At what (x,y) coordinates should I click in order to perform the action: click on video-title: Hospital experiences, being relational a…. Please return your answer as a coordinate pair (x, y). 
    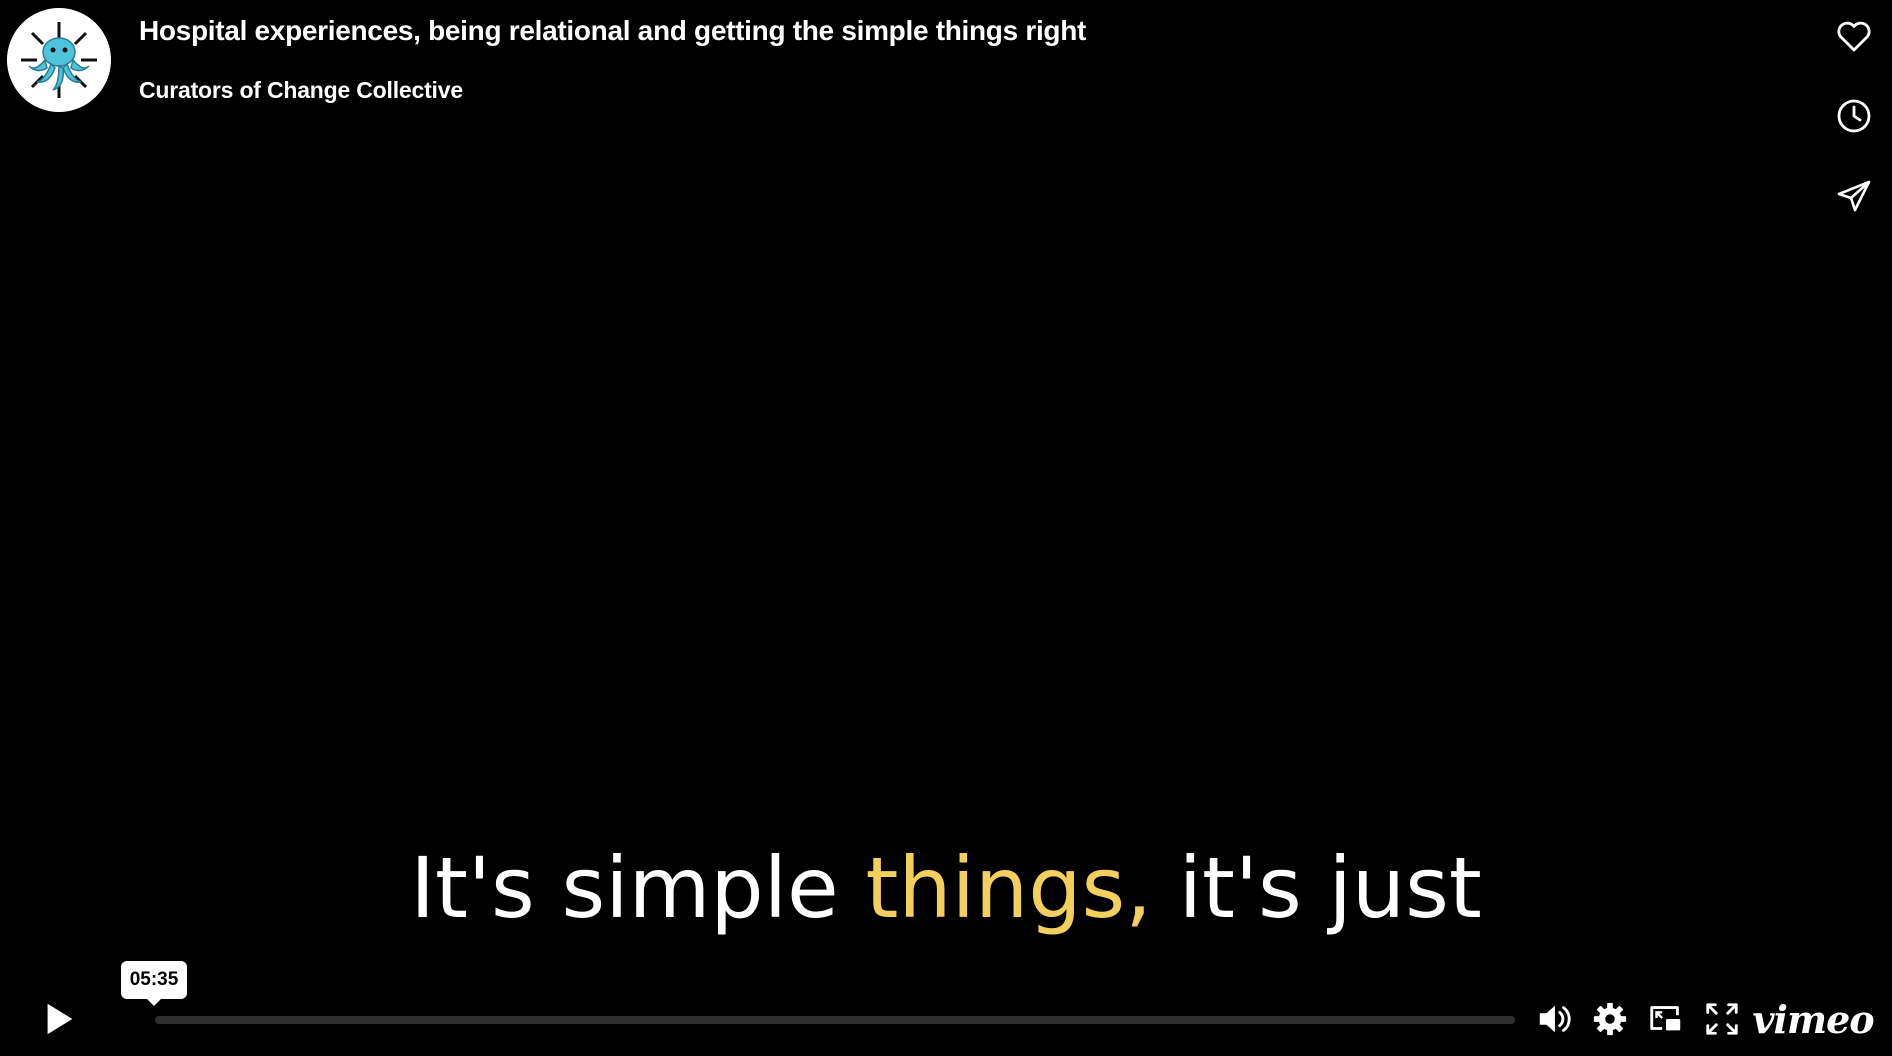
    Looking at the image, I should click on (612, 31).